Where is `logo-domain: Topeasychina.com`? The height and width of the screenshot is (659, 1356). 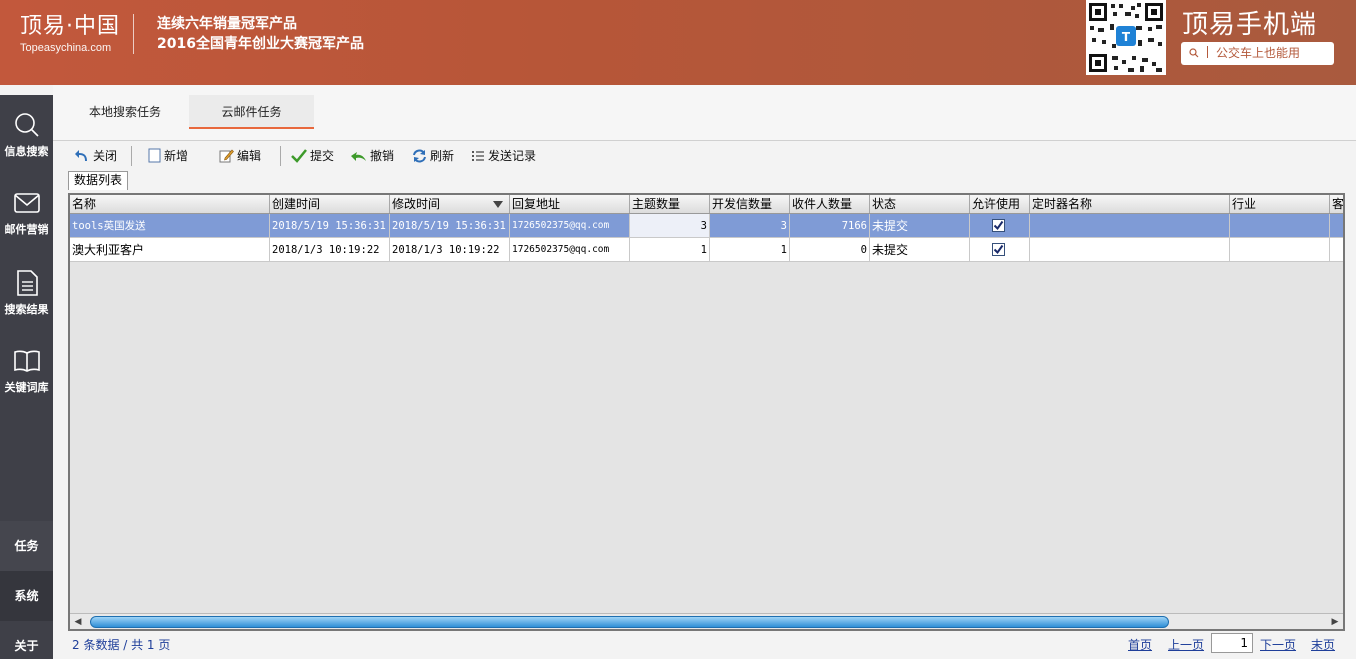
logo-domain: Topeasychina.com is located at coordinates (66, 48).